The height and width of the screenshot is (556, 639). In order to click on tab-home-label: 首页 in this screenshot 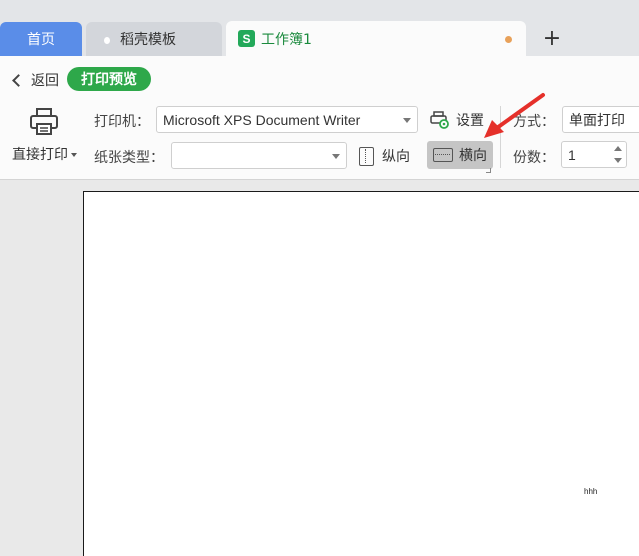, I will do `click(41, 40)`.